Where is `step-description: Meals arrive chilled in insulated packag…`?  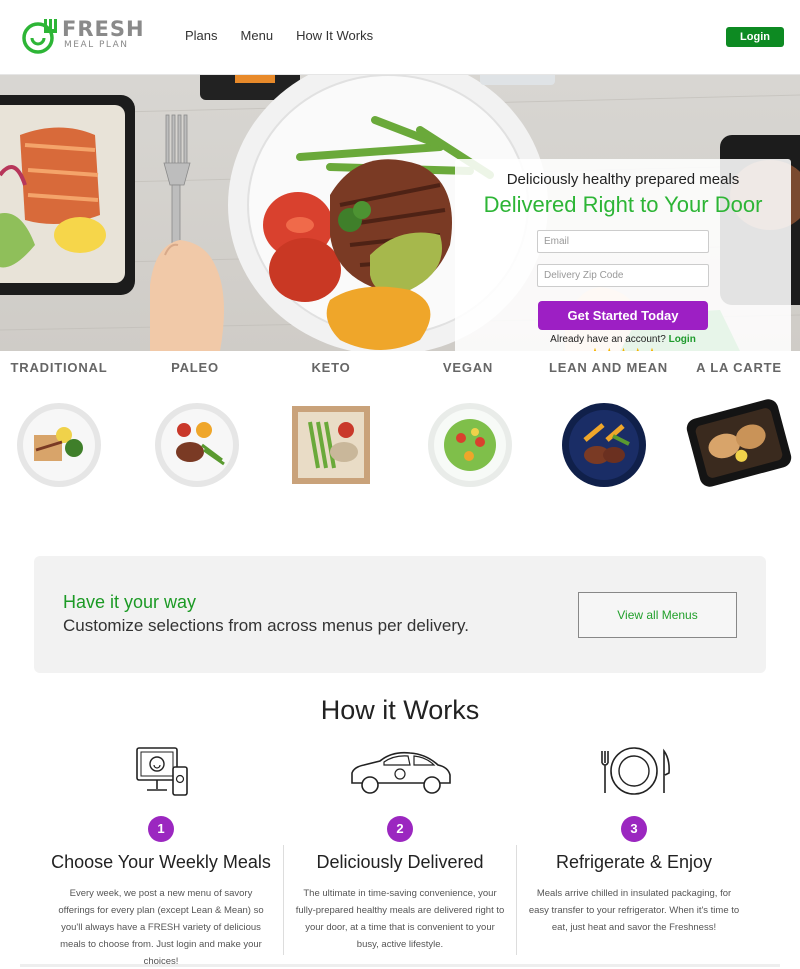
step-description: Meals arrive chilled in insulated packag… is located at coordinates (634, 910).